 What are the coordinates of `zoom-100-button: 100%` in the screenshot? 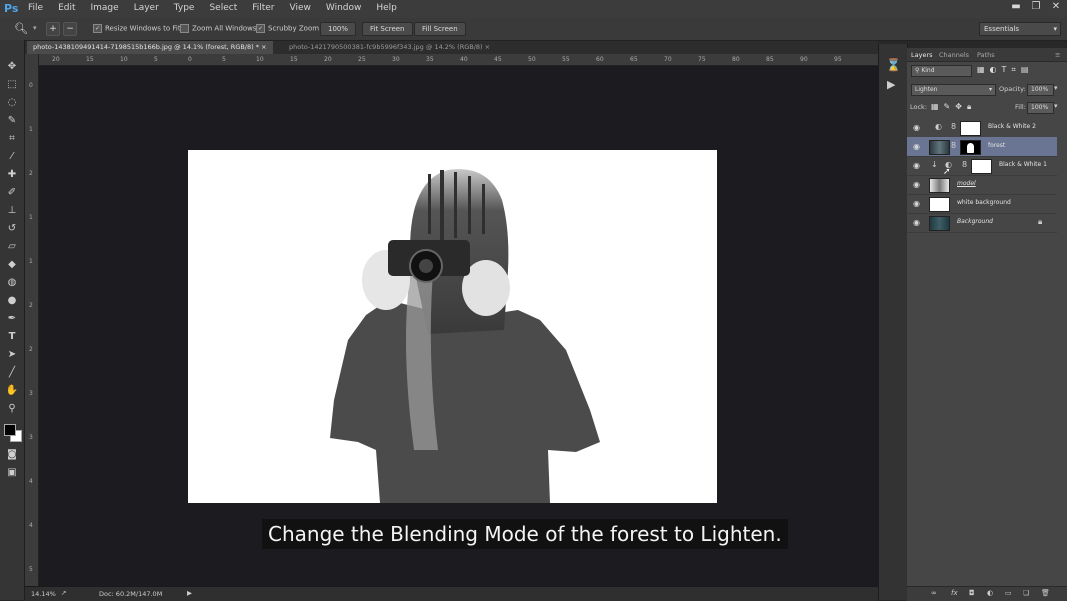 It's located at (338, 29).